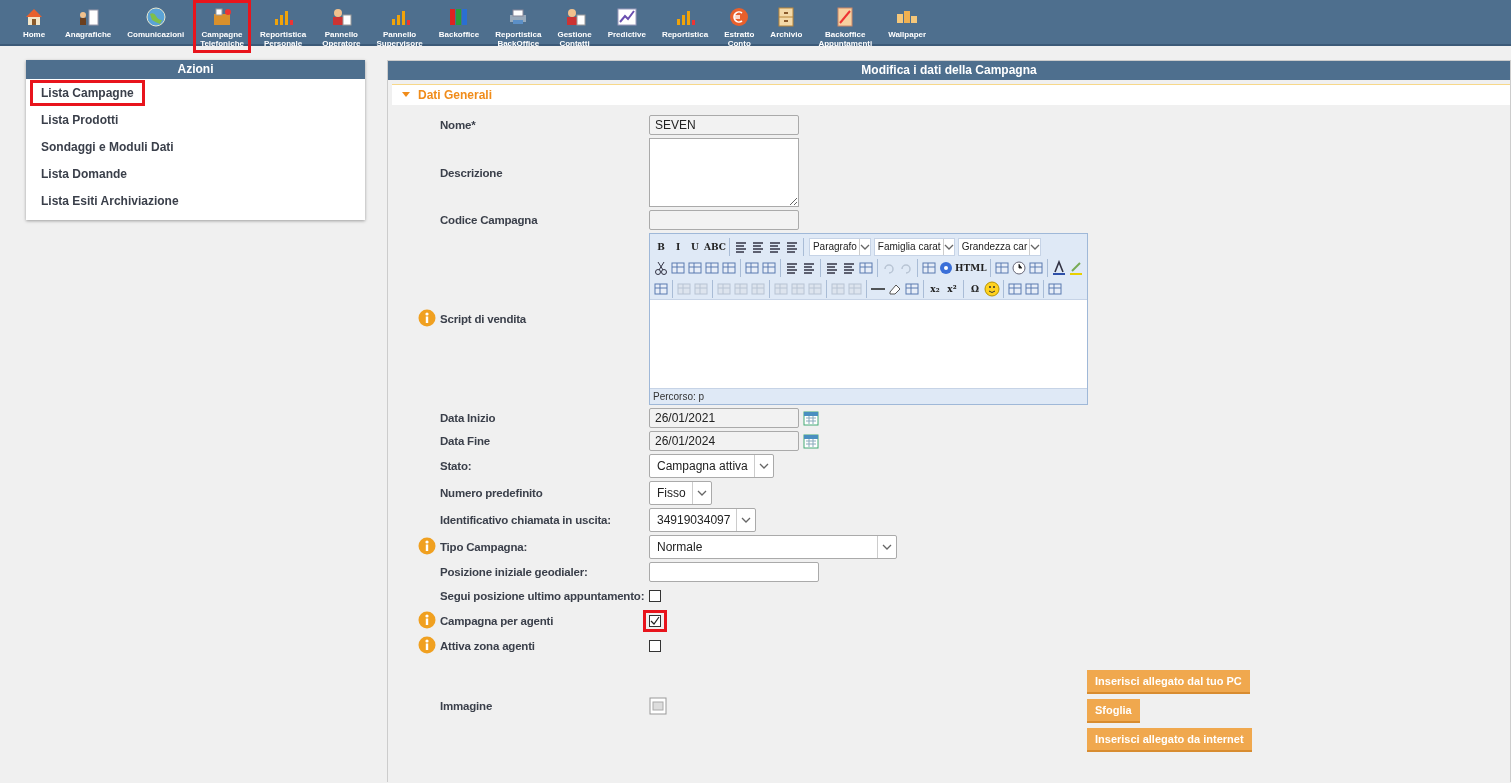 The image size is (1511, 783). I want to click on check-icon, so click(655, 621).